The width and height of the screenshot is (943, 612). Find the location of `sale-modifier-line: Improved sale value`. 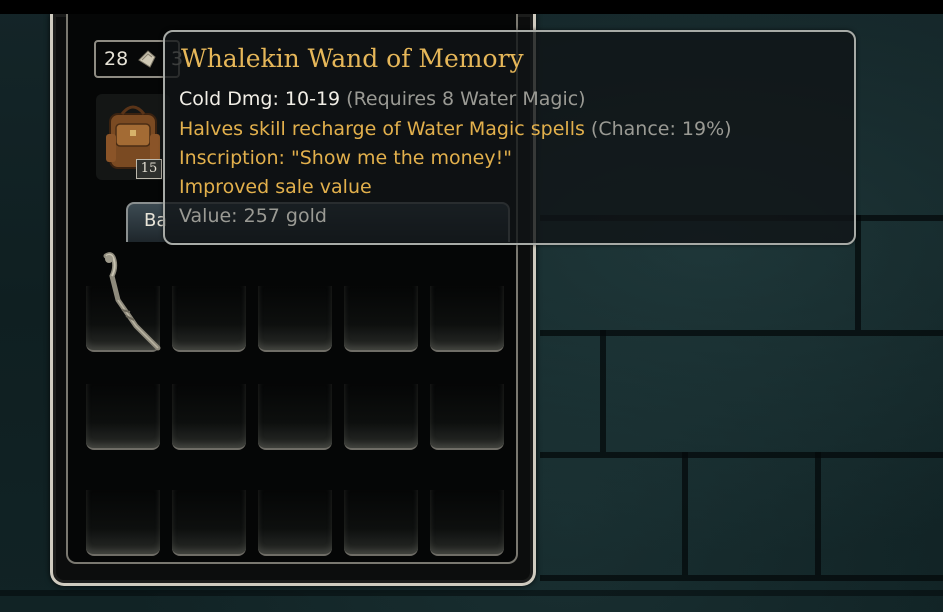

sale-modifier-line: Improved sale value is located at coordinates (275, 187).